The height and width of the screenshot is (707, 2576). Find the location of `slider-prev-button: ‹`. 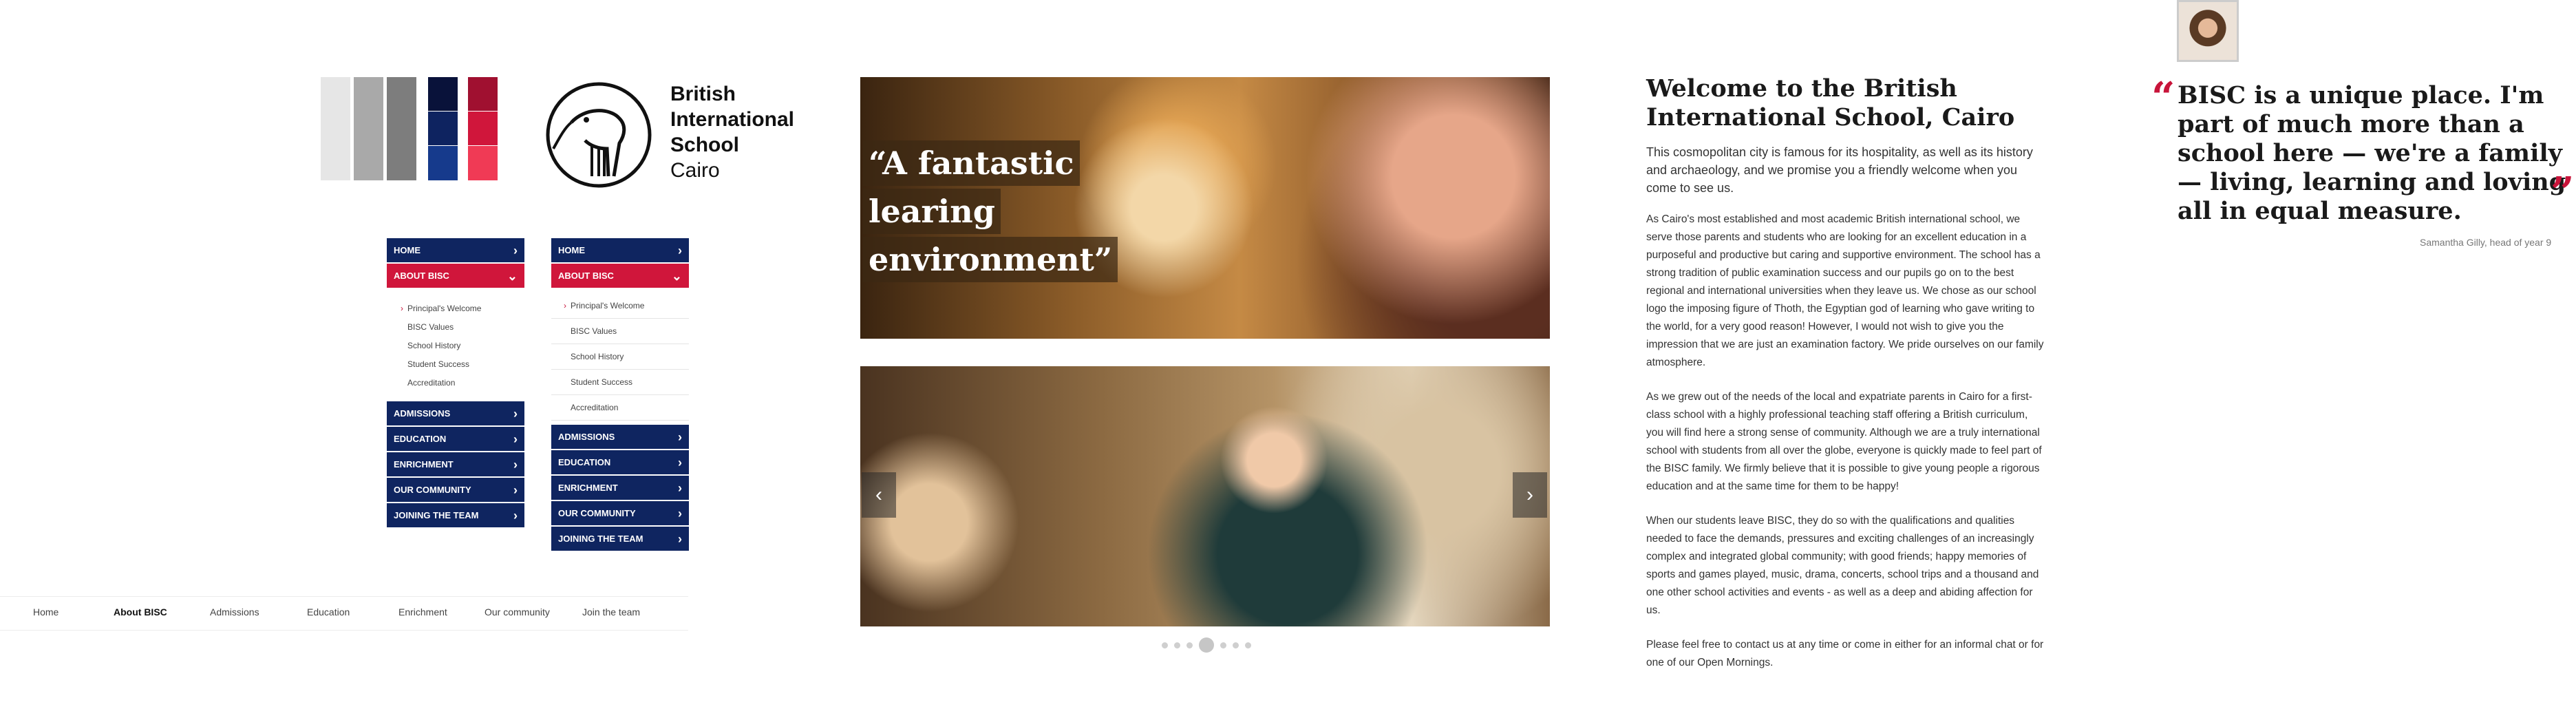

slider-prev-button: ‹ is located at coordinates (879, 495).